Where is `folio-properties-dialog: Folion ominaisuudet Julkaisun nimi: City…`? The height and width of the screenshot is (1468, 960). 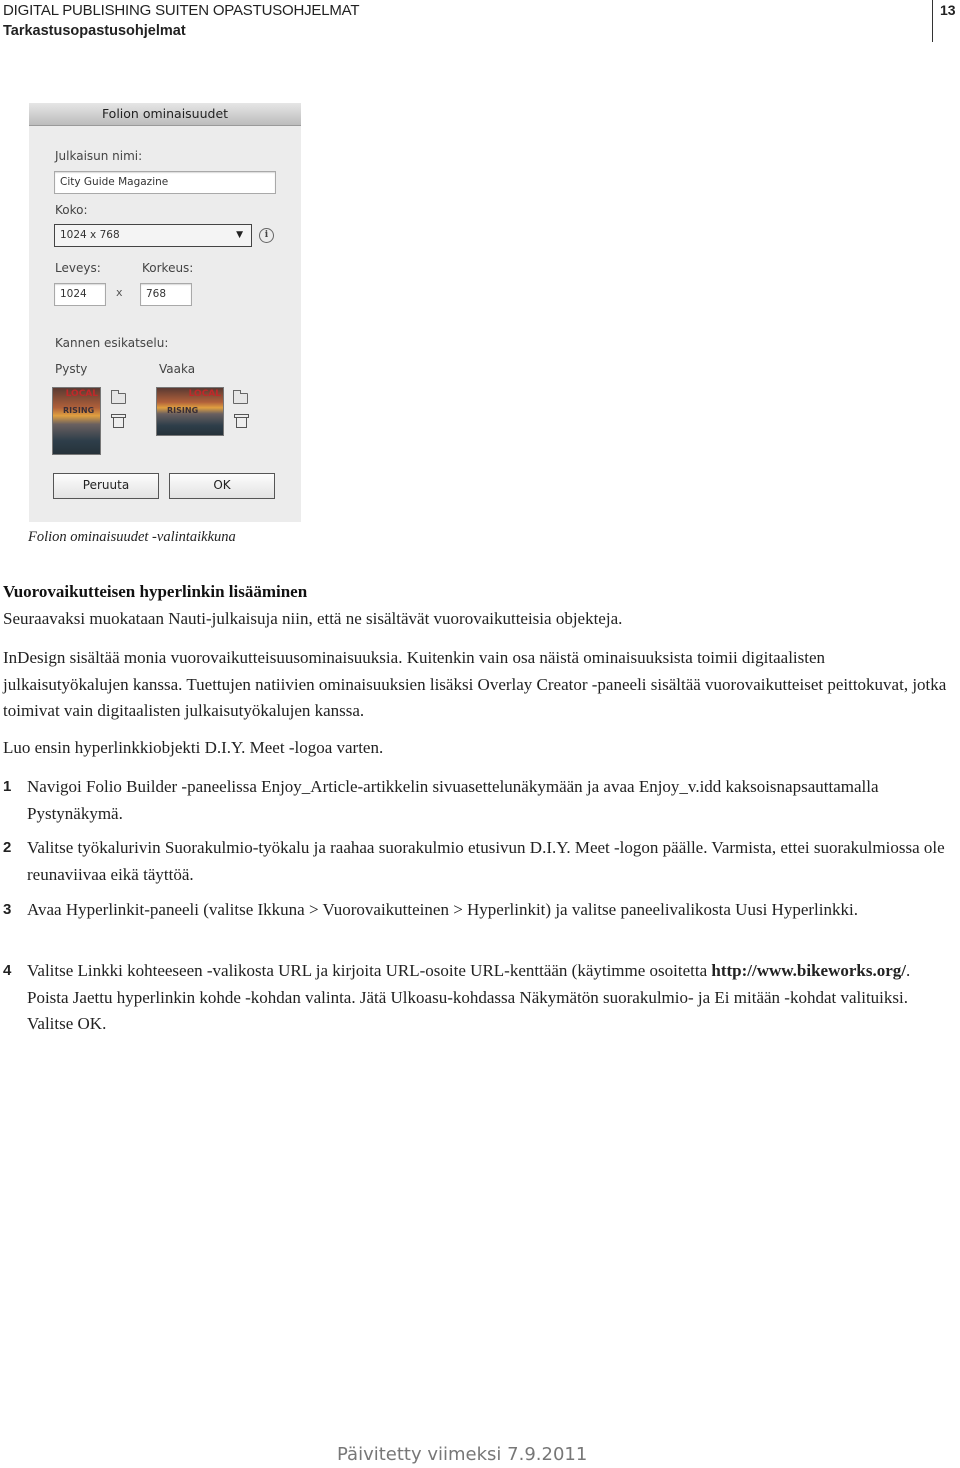
folio-properties-dialog: Folion ominaisuudet Julkaisun nimi: City… is located at coordinates (165, 312).